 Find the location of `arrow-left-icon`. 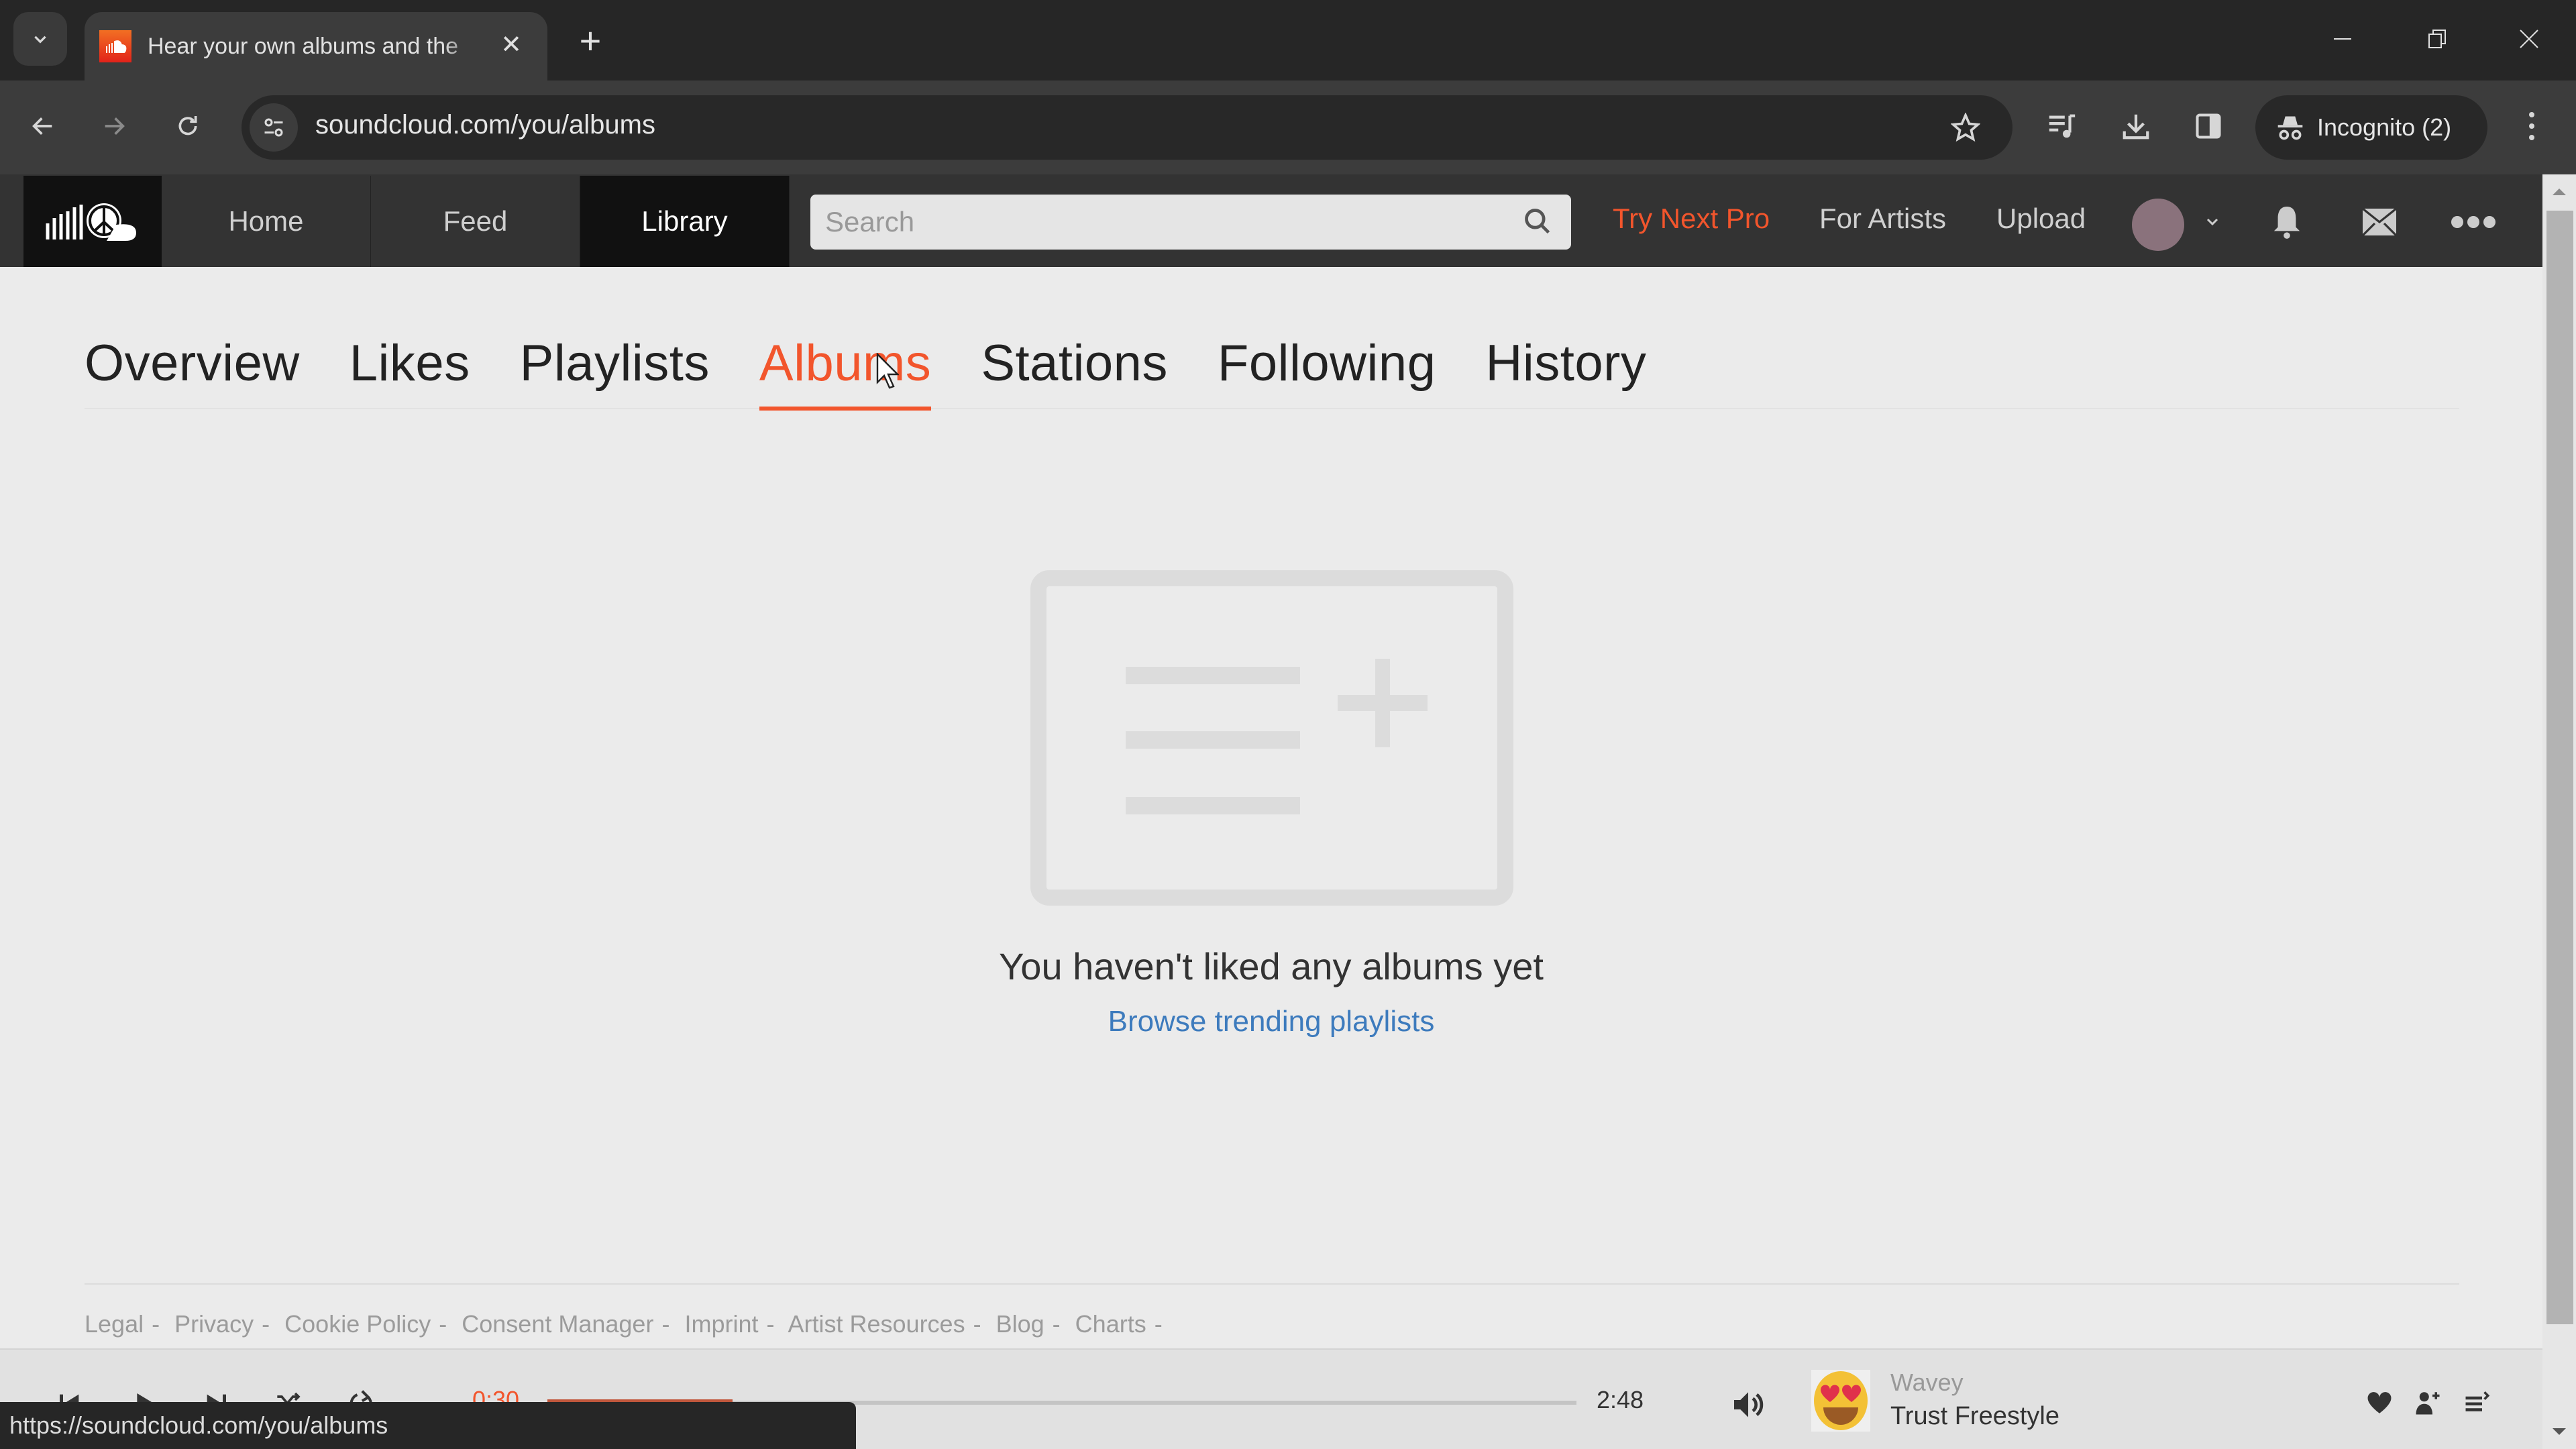

arrow-left-icon is located at coordinates (42, 126).